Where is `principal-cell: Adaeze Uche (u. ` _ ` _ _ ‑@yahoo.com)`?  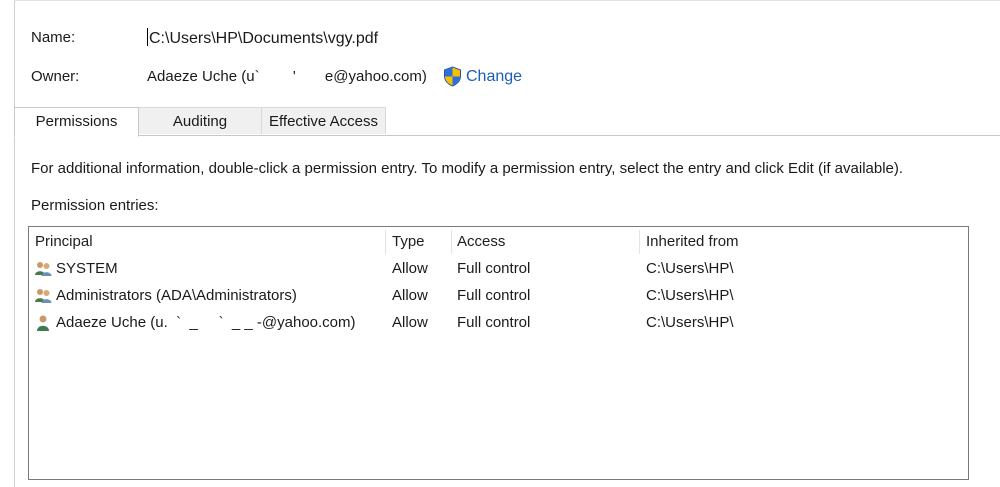
principal-cell: Adaeze Uche (u. ` _ ` _ _ ‑@yahoo.com) is located at coordinates (206, 322).